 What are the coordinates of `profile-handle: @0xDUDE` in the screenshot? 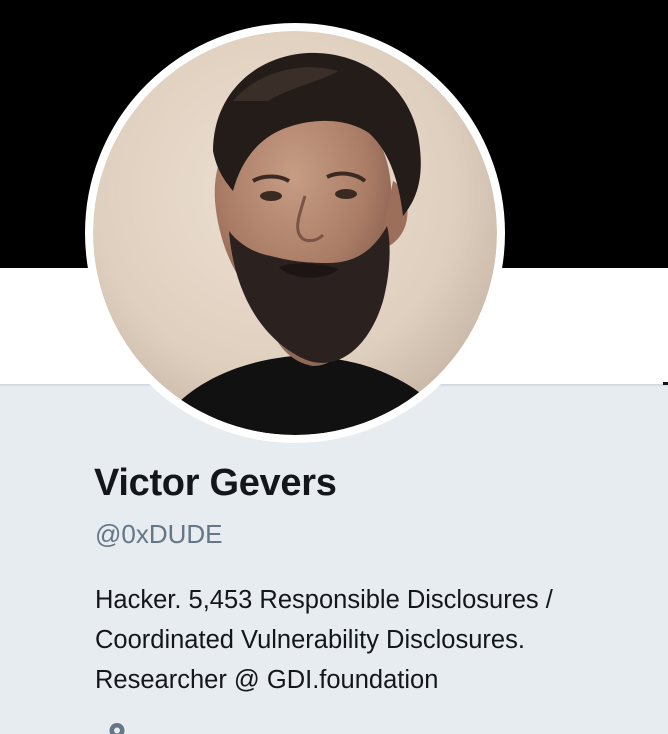 It's located at (159, 534).